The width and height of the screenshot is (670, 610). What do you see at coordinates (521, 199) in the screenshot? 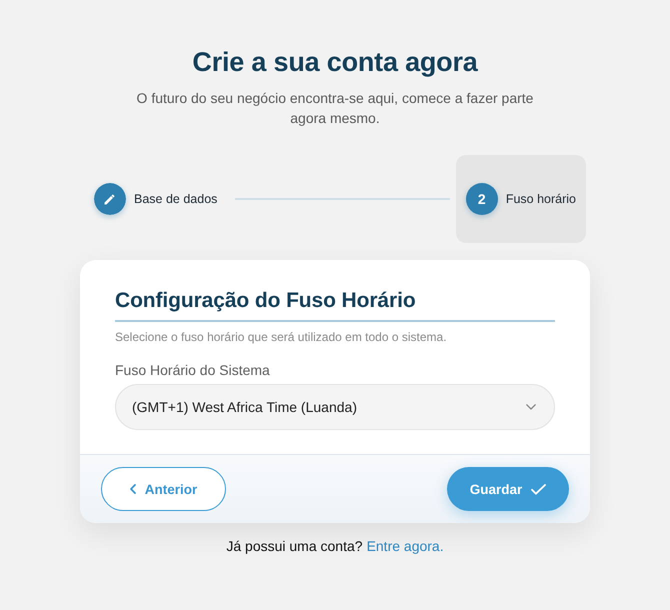
I see `step-tab: 2 Fuso horário` at bounding box center [521, 199].